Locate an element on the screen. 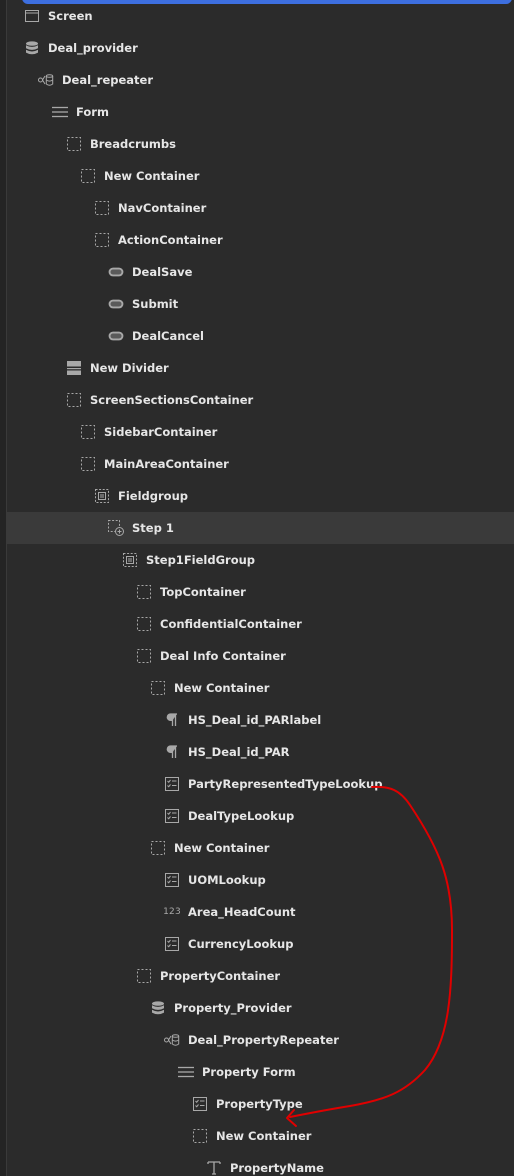  layer-item-label: Area_HeadCount is located at coordinates (242, 912).